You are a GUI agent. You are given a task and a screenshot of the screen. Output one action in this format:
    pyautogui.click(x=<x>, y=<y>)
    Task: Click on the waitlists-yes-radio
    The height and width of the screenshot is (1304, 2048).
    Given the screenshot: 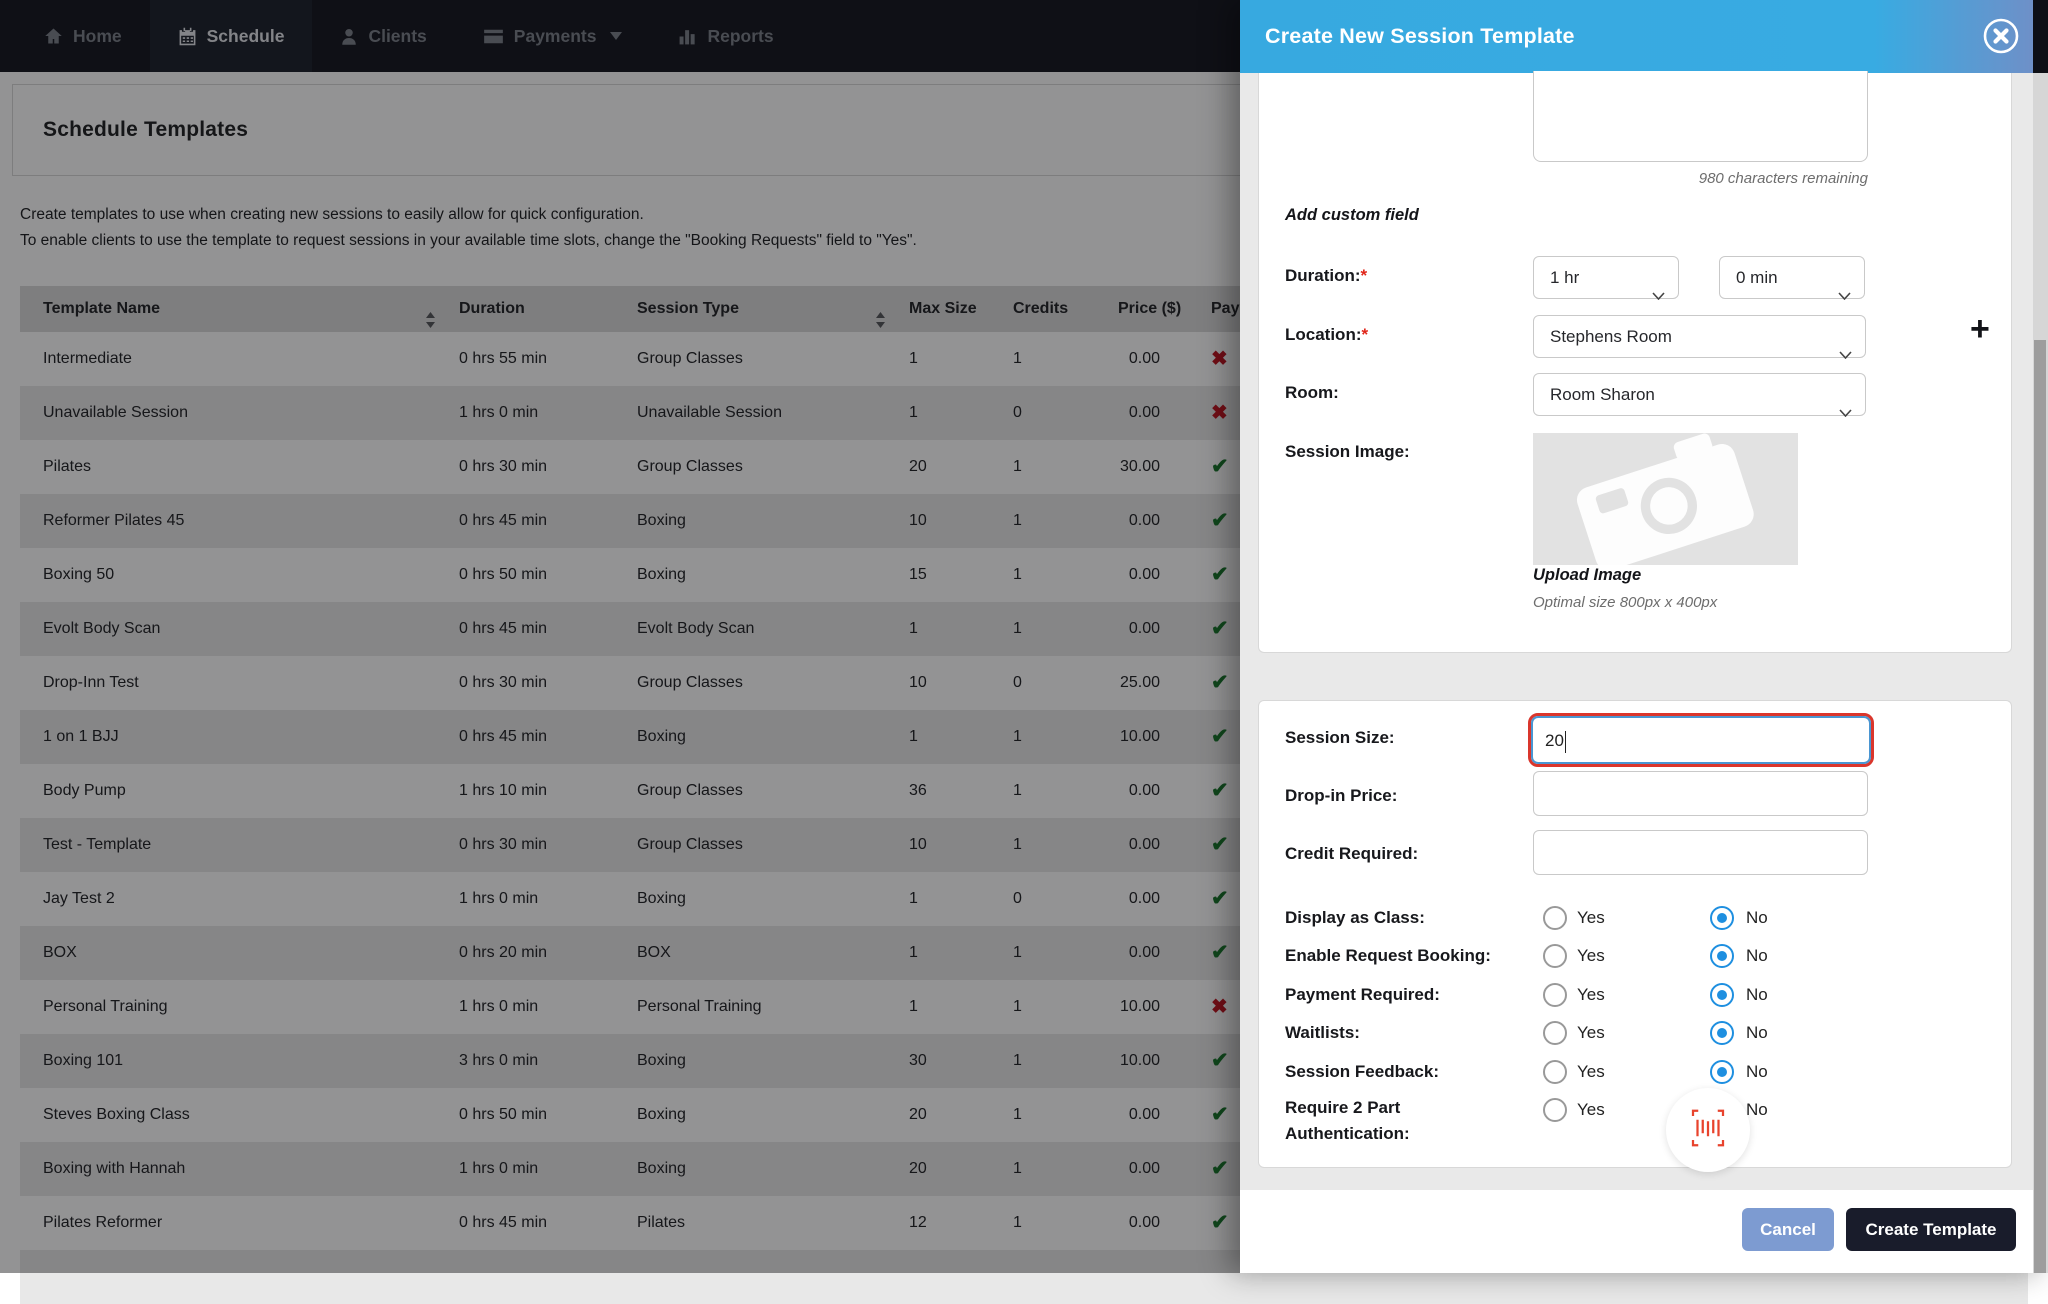 What is the action you would take?
    pyautogui.click(x=1555, y=1033)
    